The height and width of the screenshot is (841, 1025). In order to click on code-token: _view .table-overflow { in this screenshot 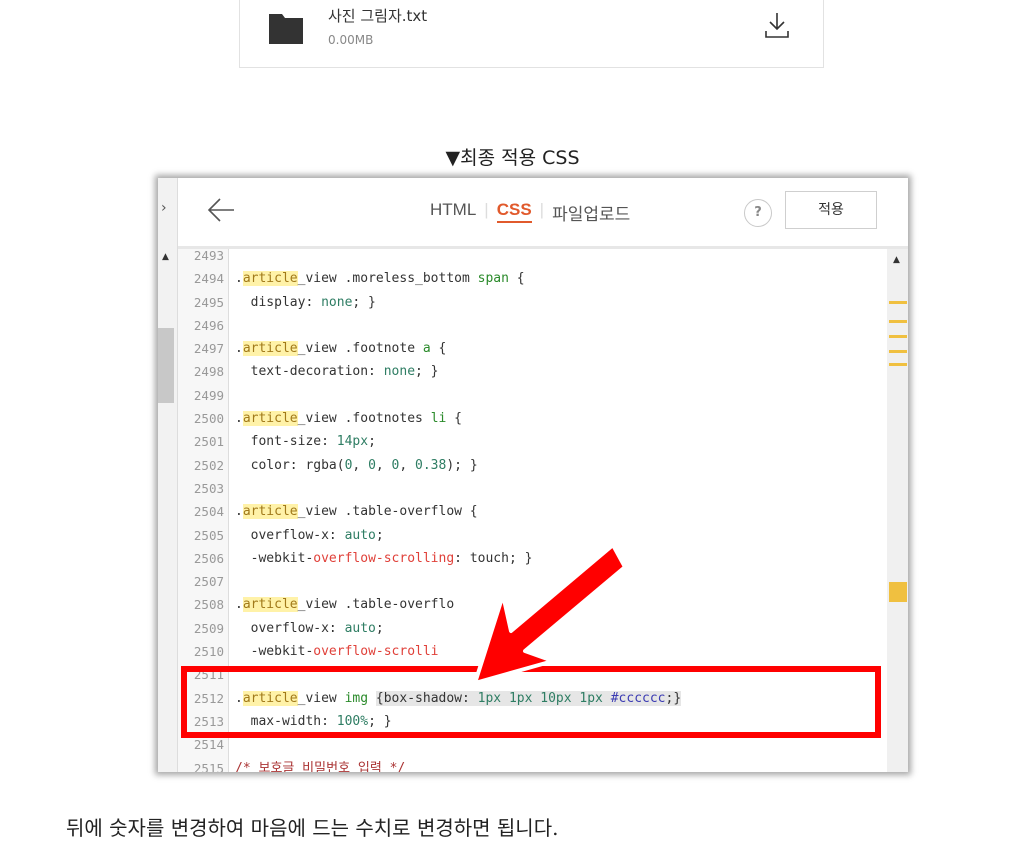, I will do `click(387, 512)`.